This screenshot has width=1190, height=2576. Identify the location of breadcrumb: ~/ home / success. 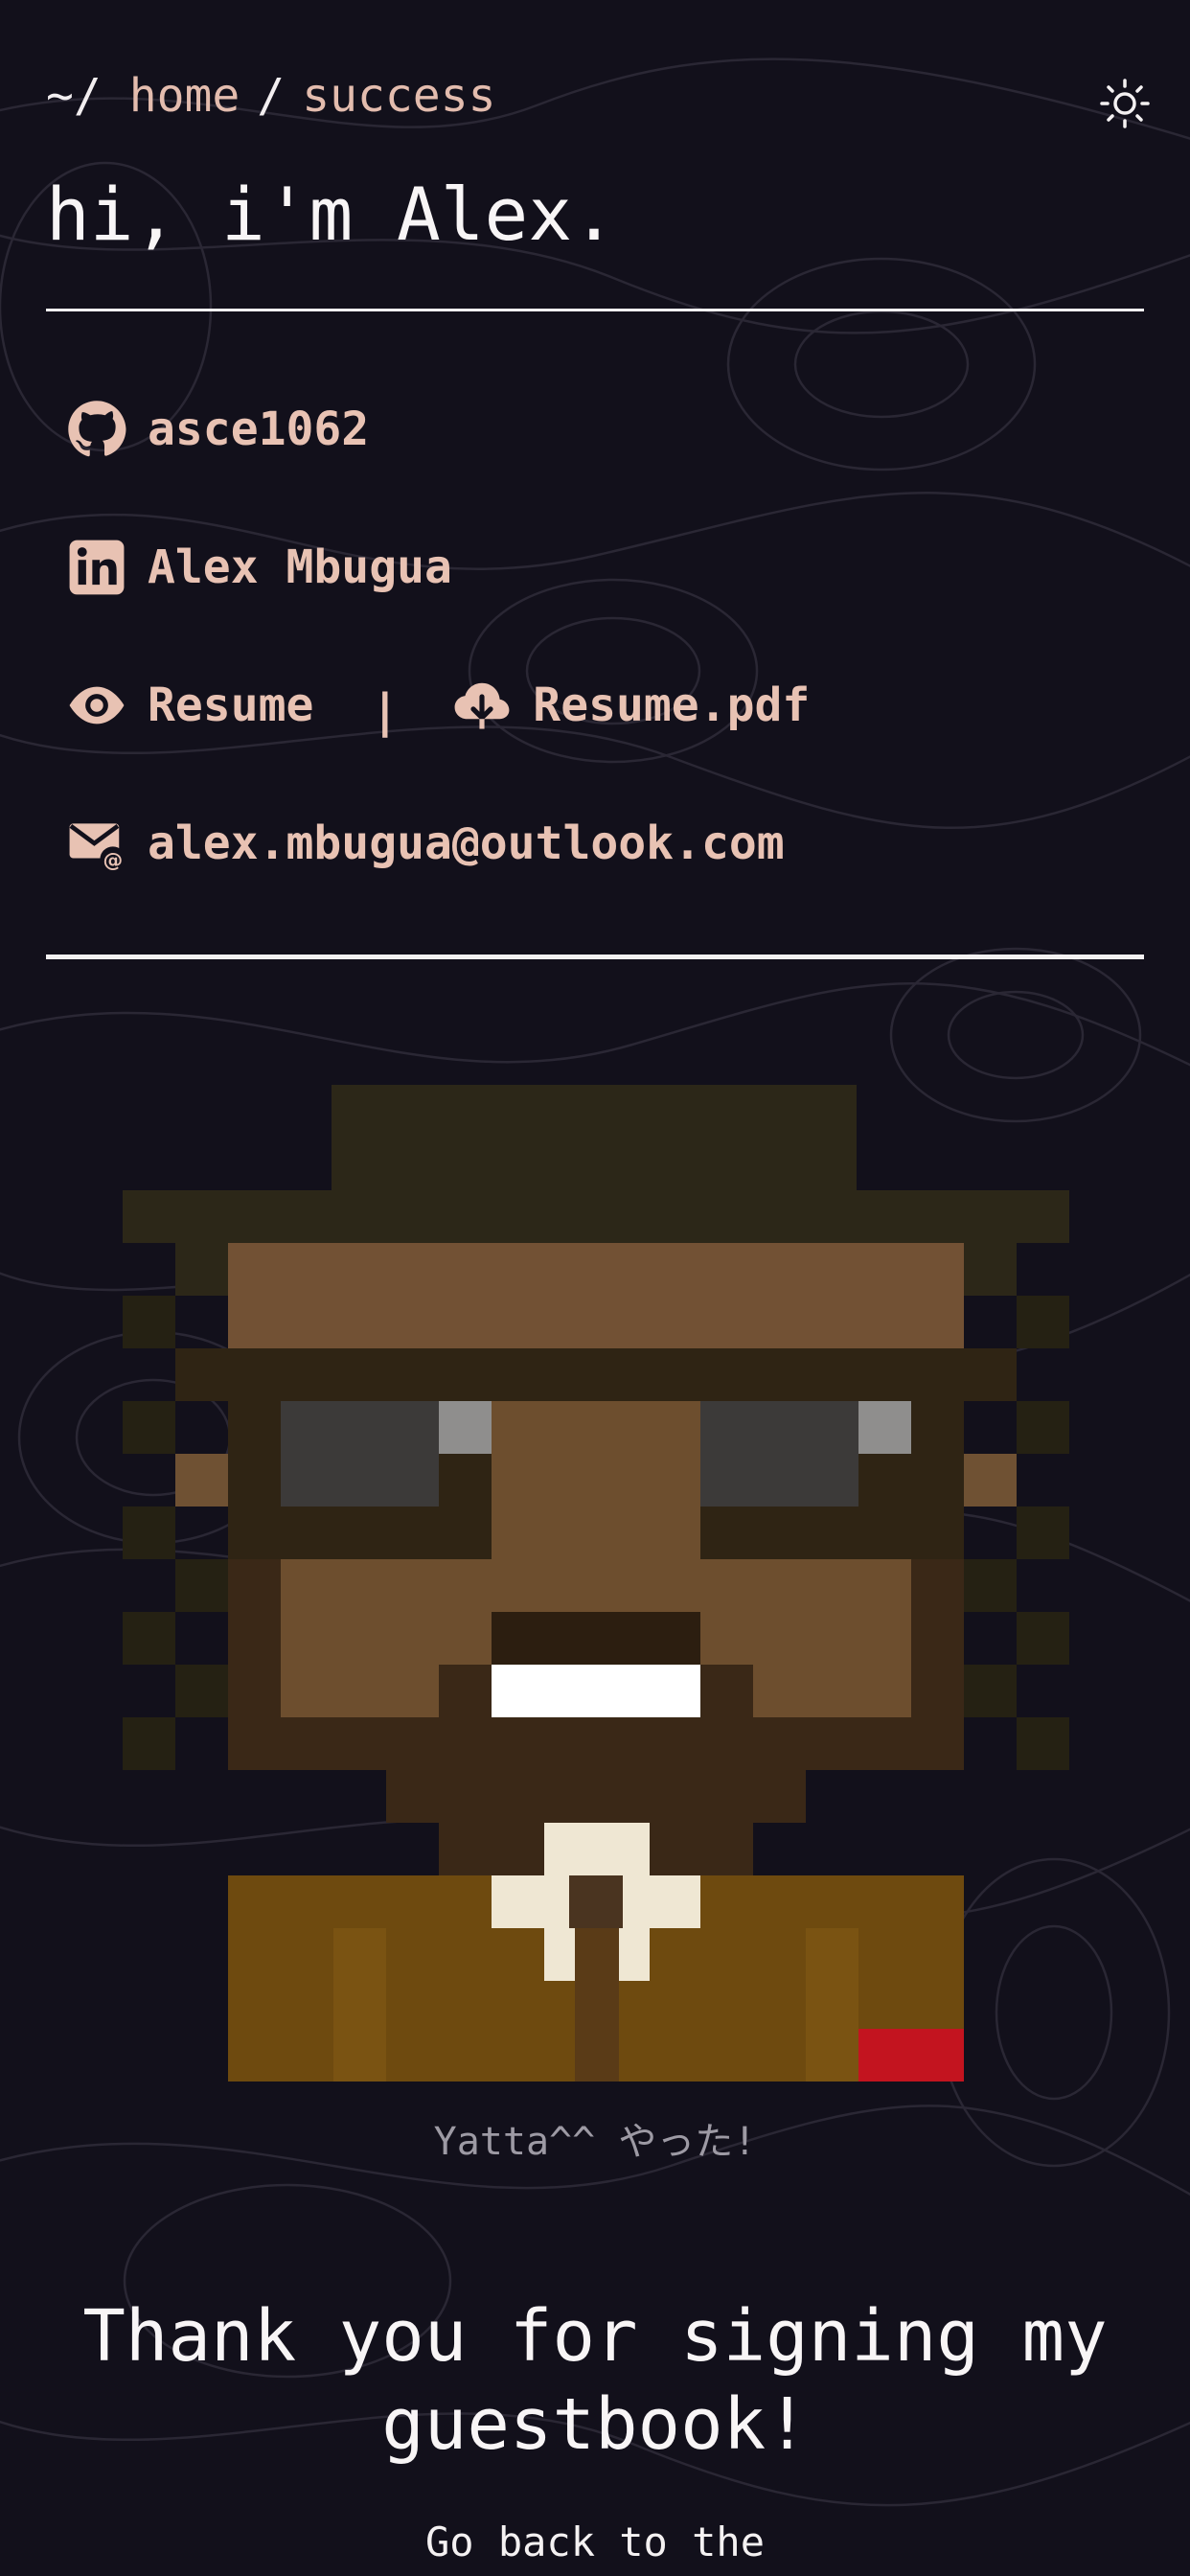
(271, 96).